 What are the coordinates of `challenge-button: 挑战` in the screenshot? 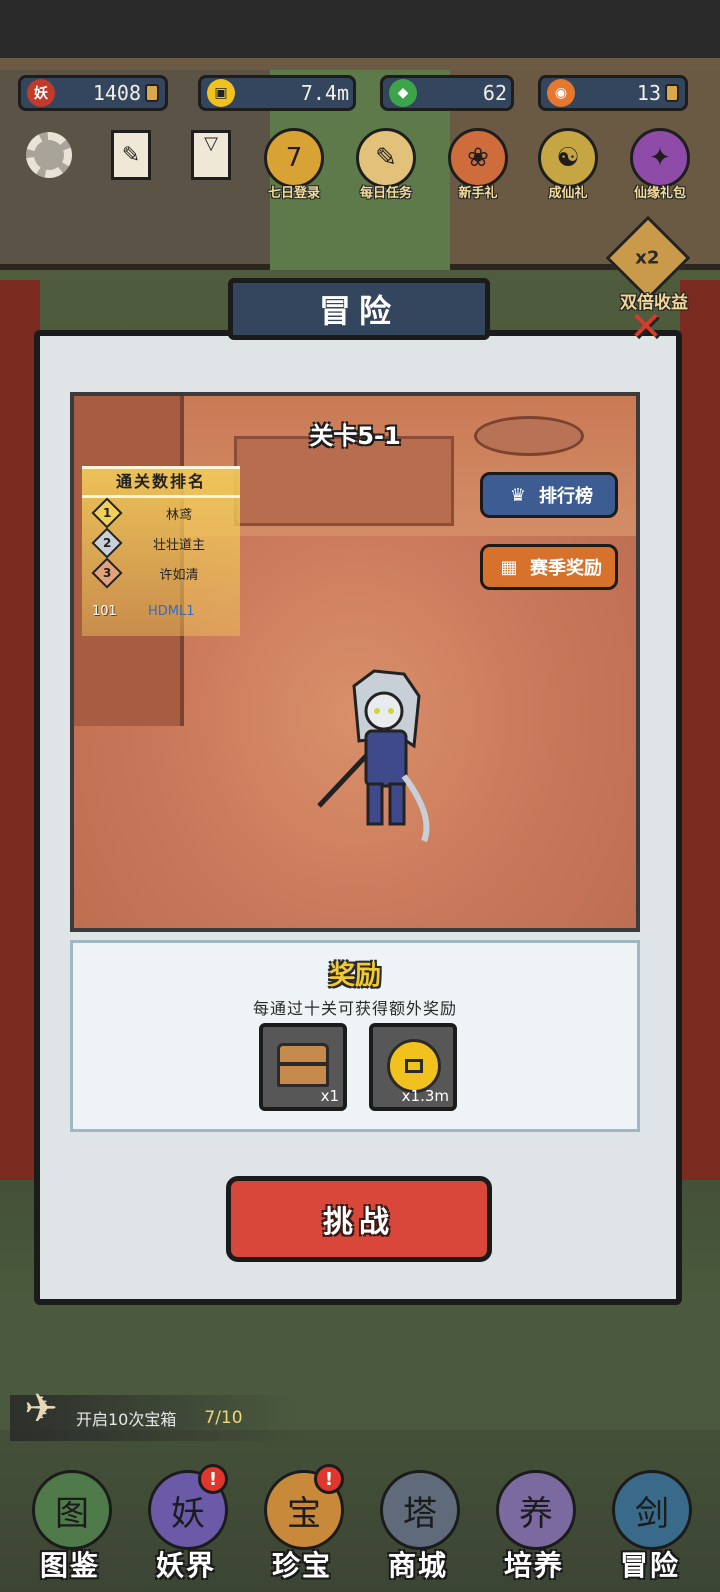 It's located at (359, 1219).